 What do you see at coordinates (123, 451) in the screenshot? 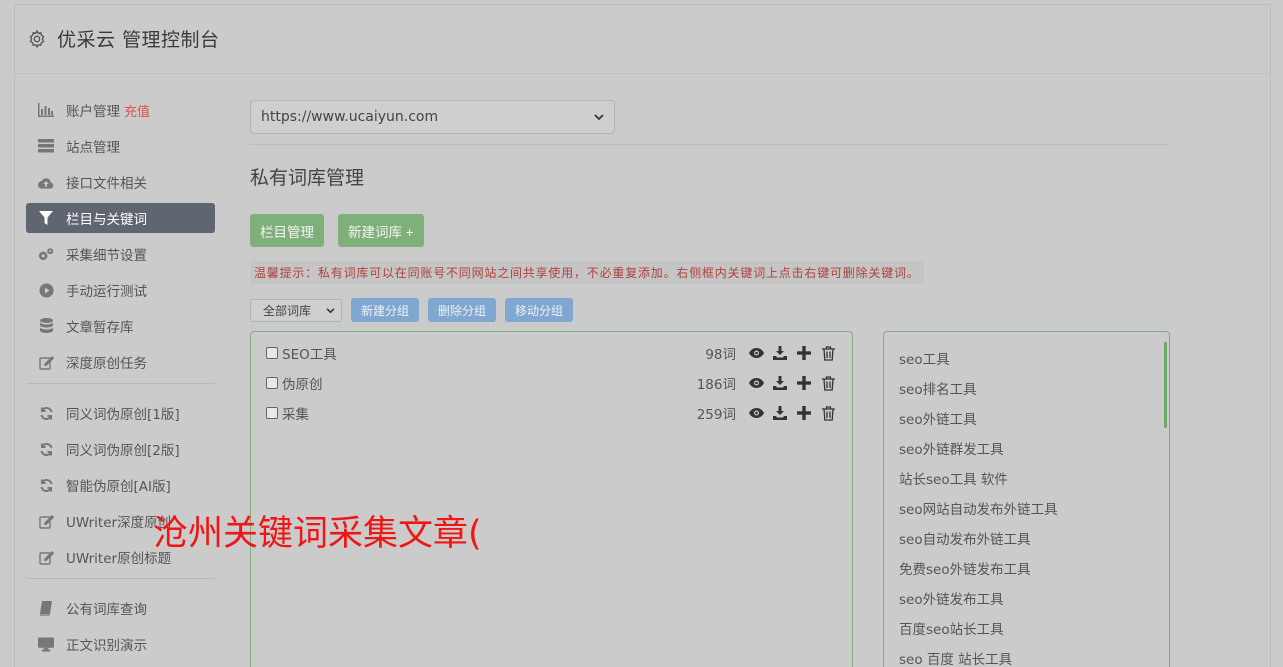
I see `sidebar-item-label: 同义词伪原创[2版]` at bounding box center [123, 451].